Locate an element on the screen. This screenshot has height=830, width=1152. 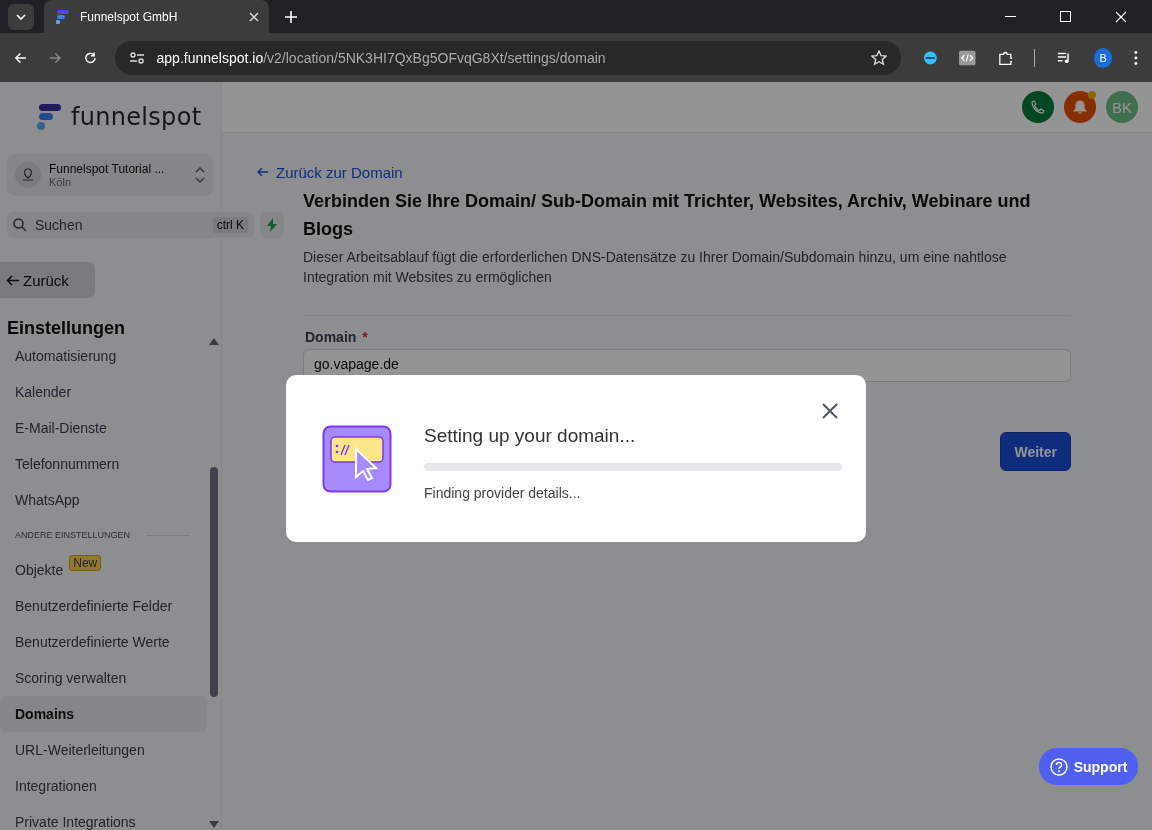
forward-arrow-icon is located at coordinates (55, 57).